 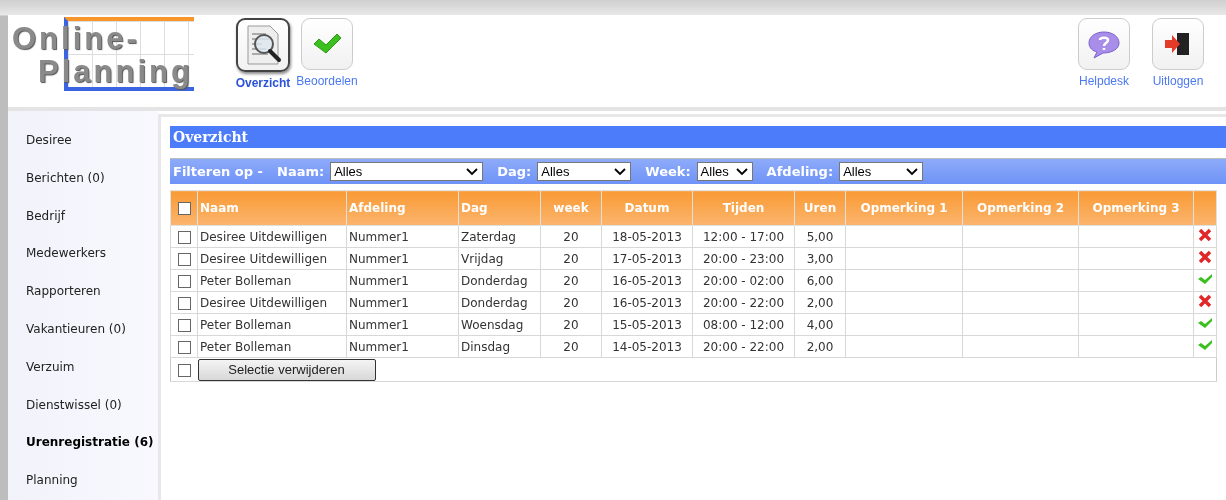 I want to click on filter-label: Dag:, so click(x=514, y=171).